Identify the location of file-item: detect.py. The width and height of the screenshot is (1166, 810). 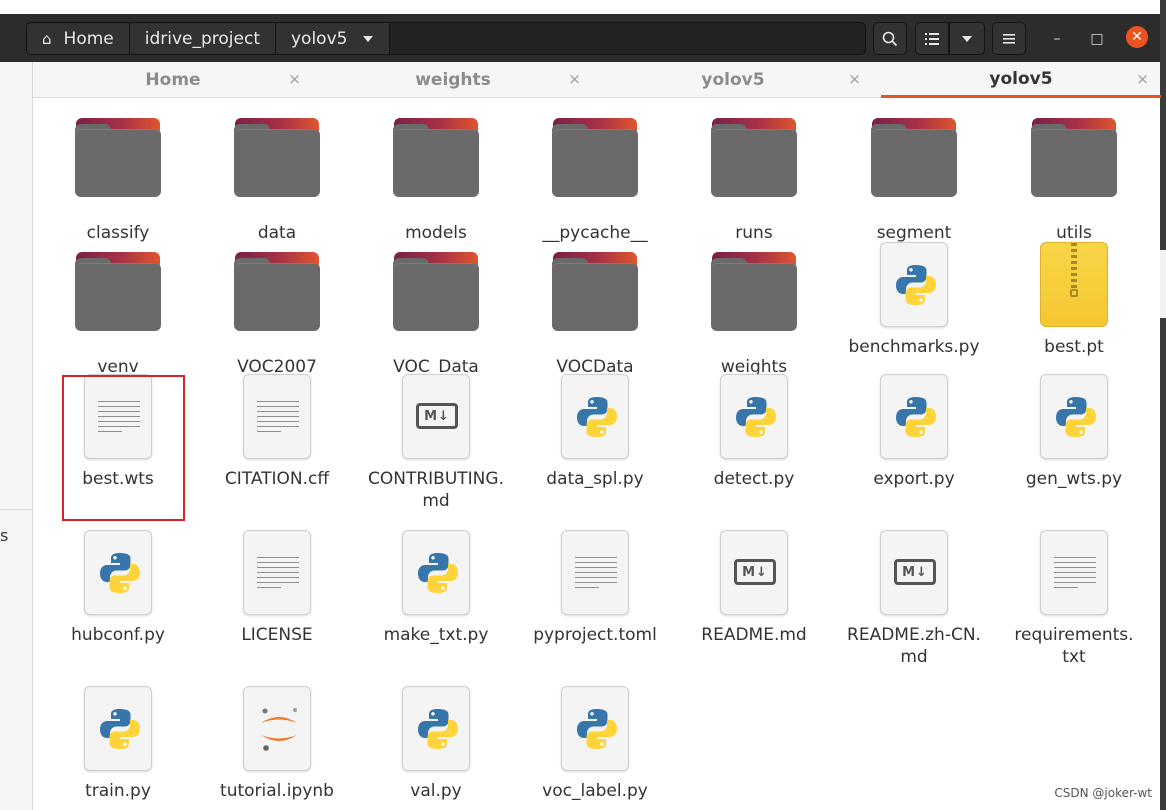
(754, 432).